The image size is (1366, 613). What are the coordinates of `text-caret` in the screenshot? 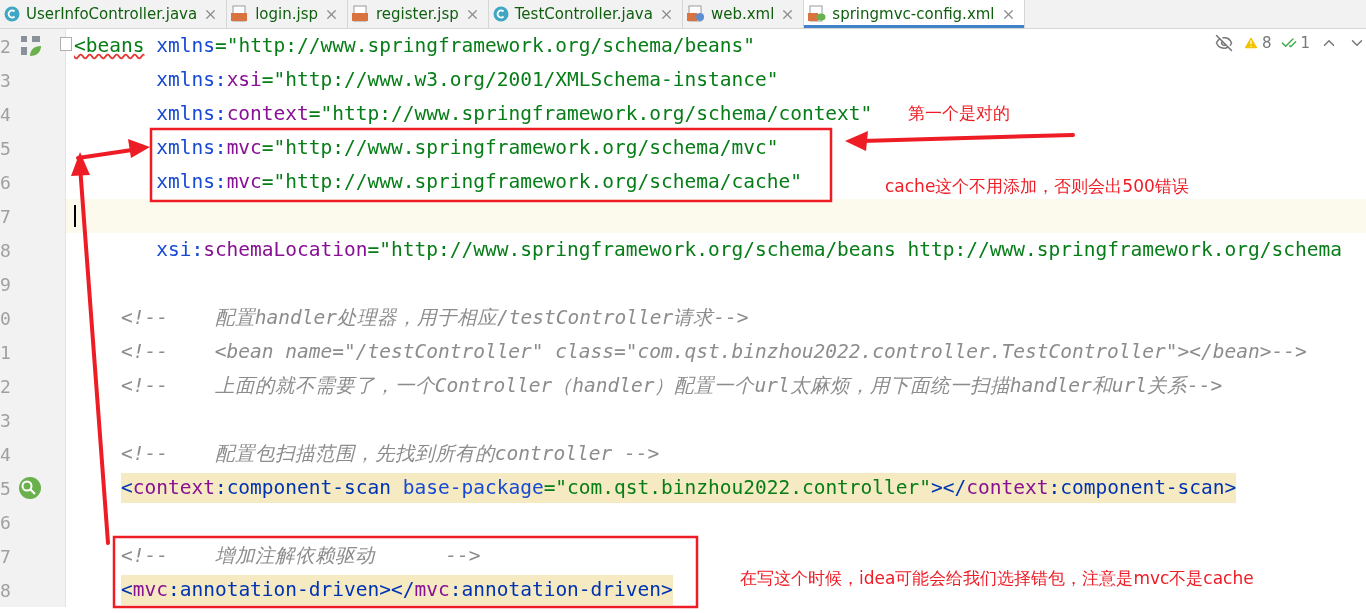 It's located at (75, 216).